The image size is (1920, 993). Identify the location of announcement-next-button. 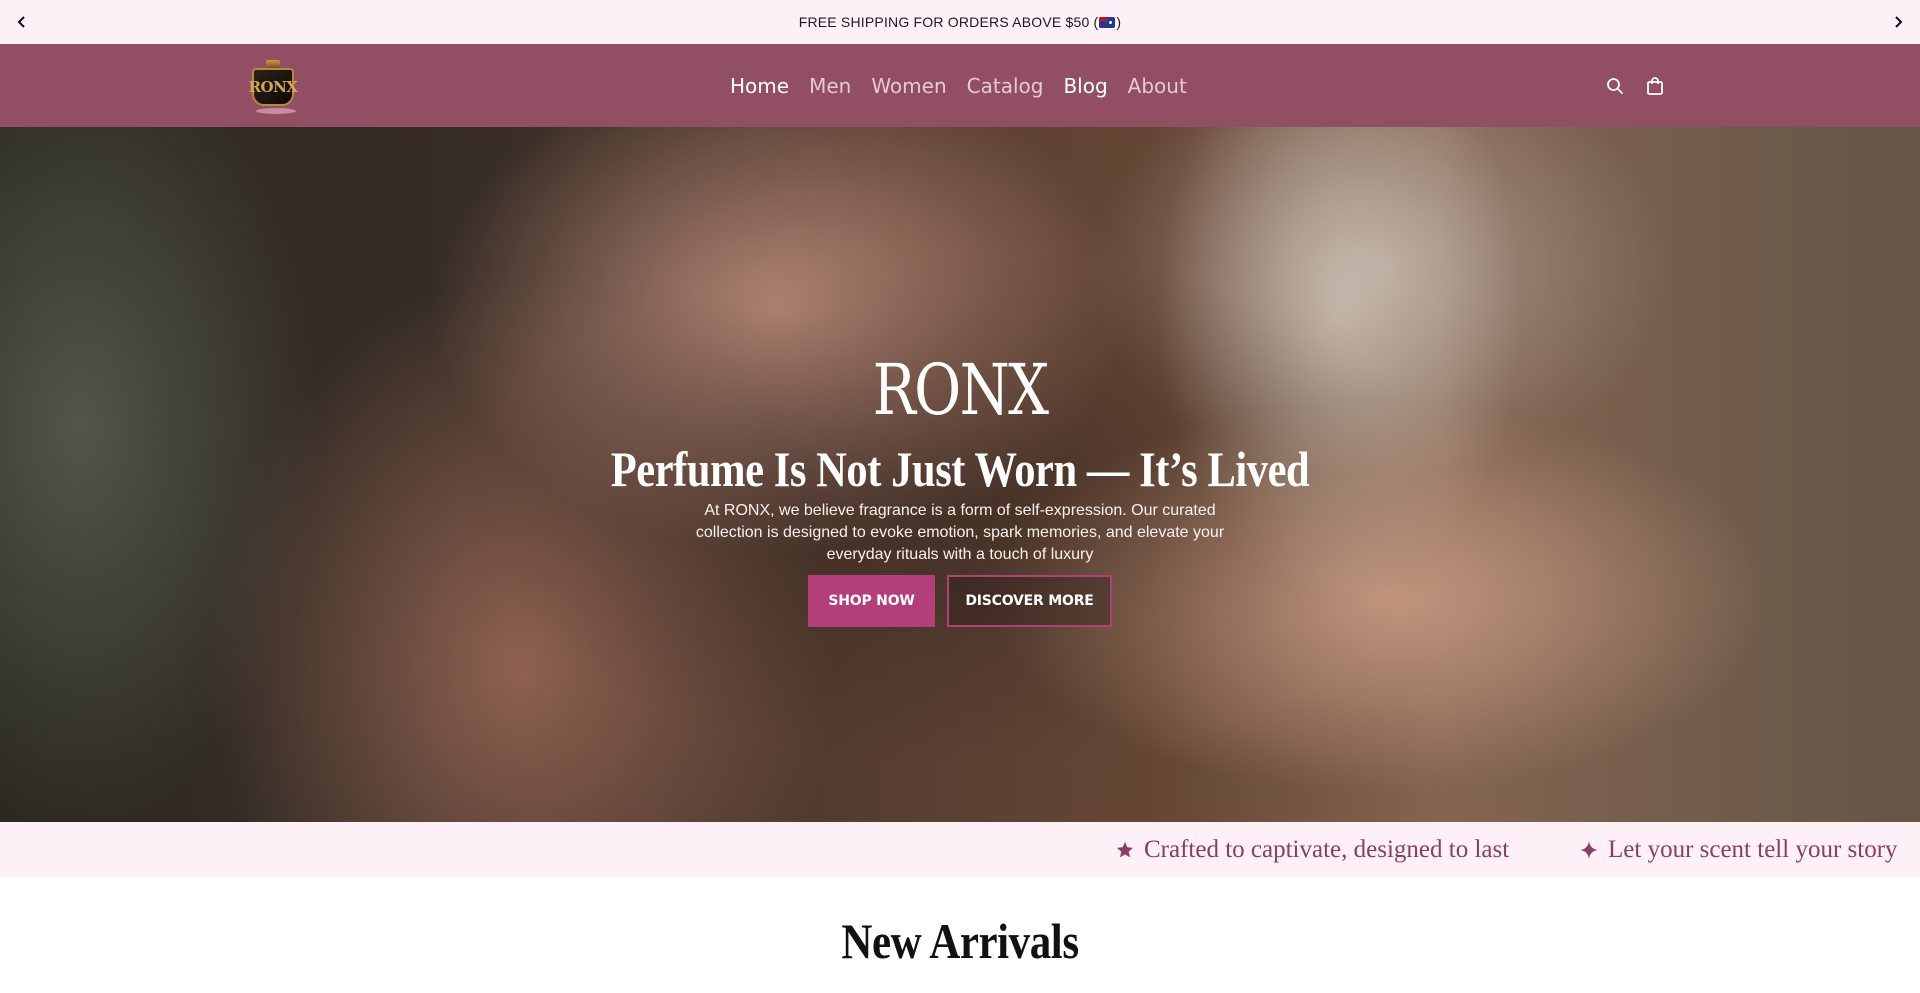
(1898, 22).